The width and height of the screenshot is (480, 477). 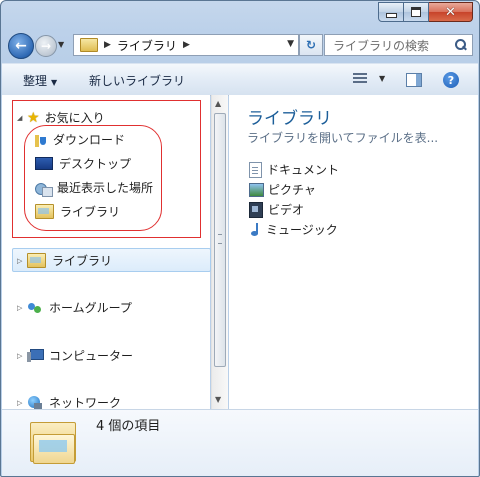 What do you see at coordinates (91, 356) in the screenshot?
I see `nav-item-label: コンピューター` at bounding box center [91, 356].